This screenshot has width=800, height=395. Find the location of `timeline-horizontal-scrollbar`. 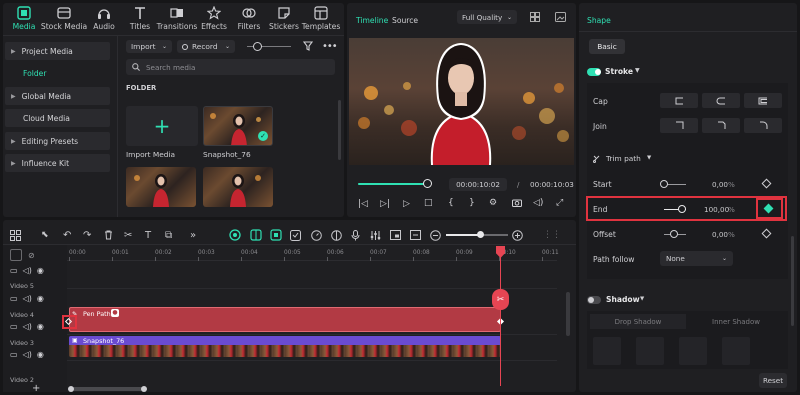

timeline-horizontal-scrollbar is located at coordinates (107, 389).